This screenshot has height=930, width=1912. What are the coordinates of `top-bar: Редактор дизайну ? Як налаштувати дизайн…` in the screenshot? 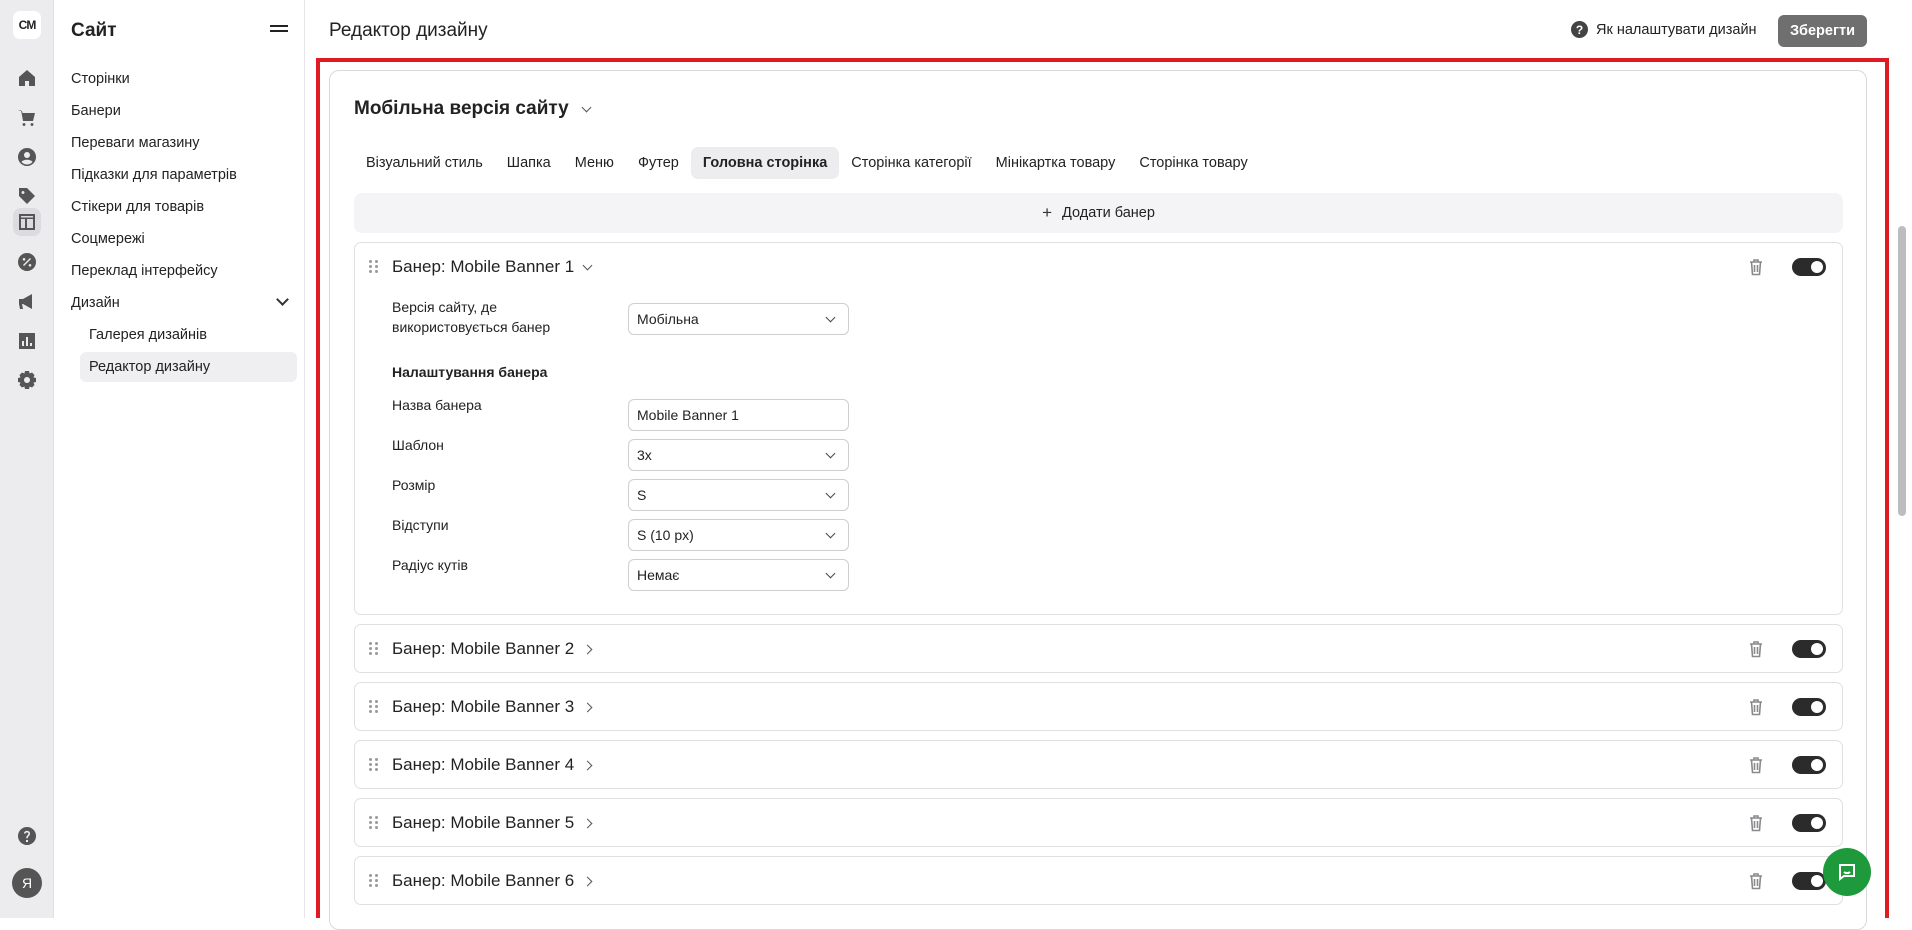 It's located at (1108, 29).